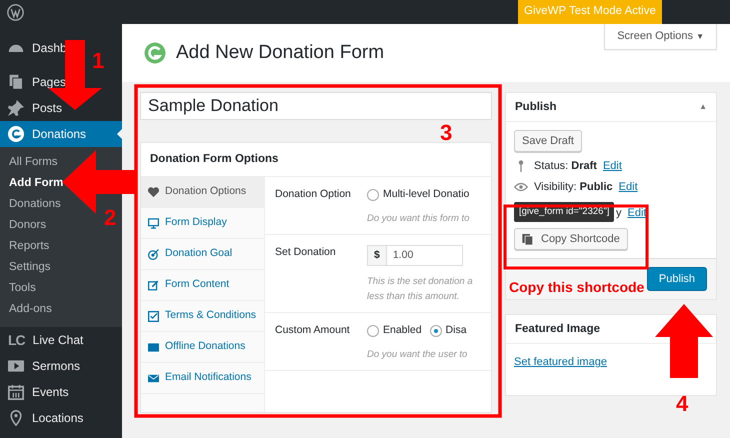 The image size is (730, 438). I want to click on wallet-icon, so click(153, 347).